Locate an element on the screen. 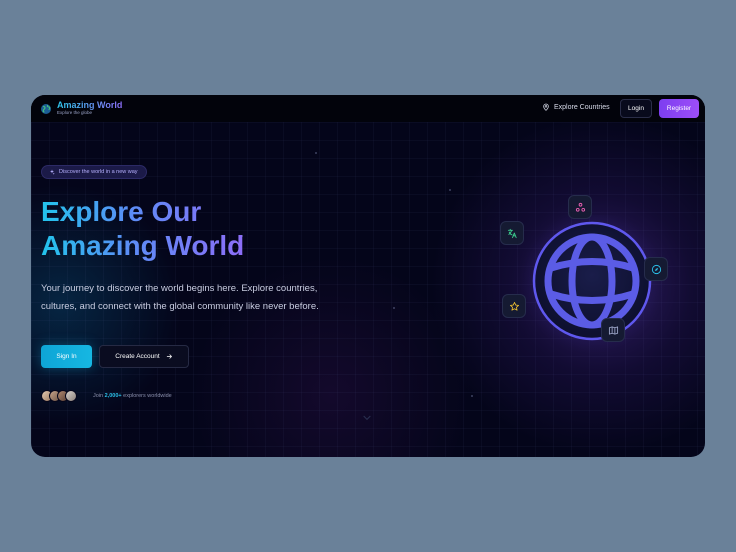 Image resolution: width=736 pixels, height=552 pixels. explore-countries-link: Explore Countries is located at coordinates (576, 107).